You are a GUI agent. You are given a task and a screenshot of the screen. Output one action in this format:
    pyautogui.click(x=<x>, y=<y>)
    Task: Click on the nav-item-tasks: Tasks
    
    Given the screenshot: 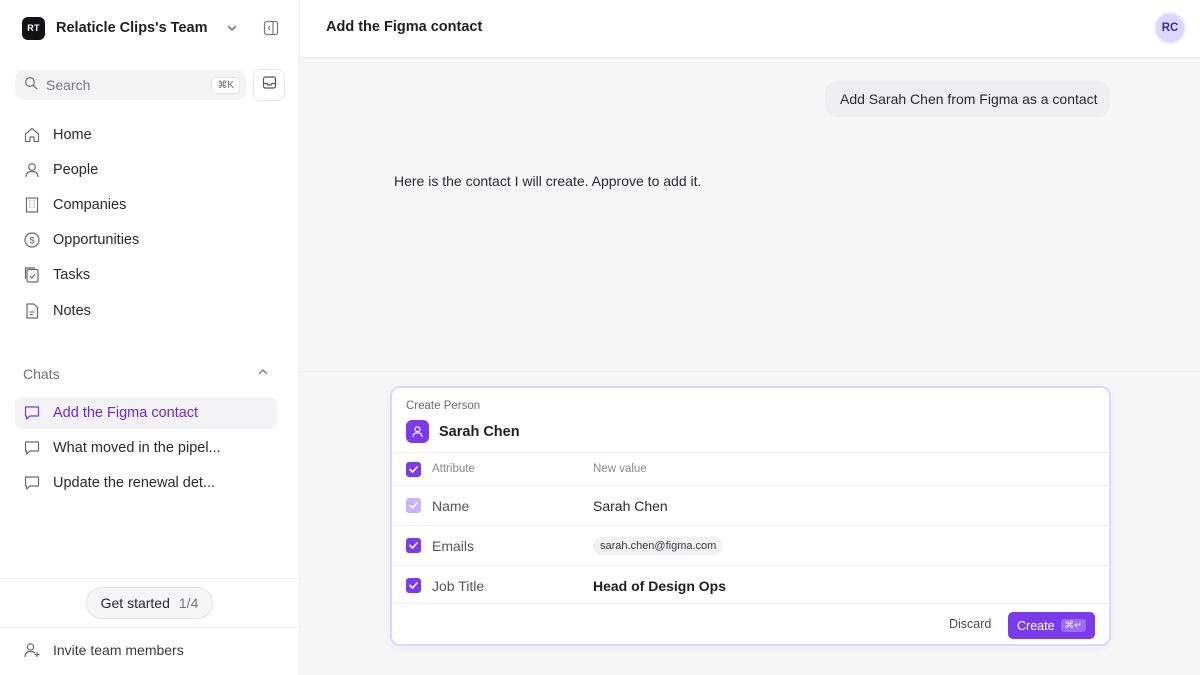 What is the action you would take?
    pyautogui.click(x=146, y=275)
    